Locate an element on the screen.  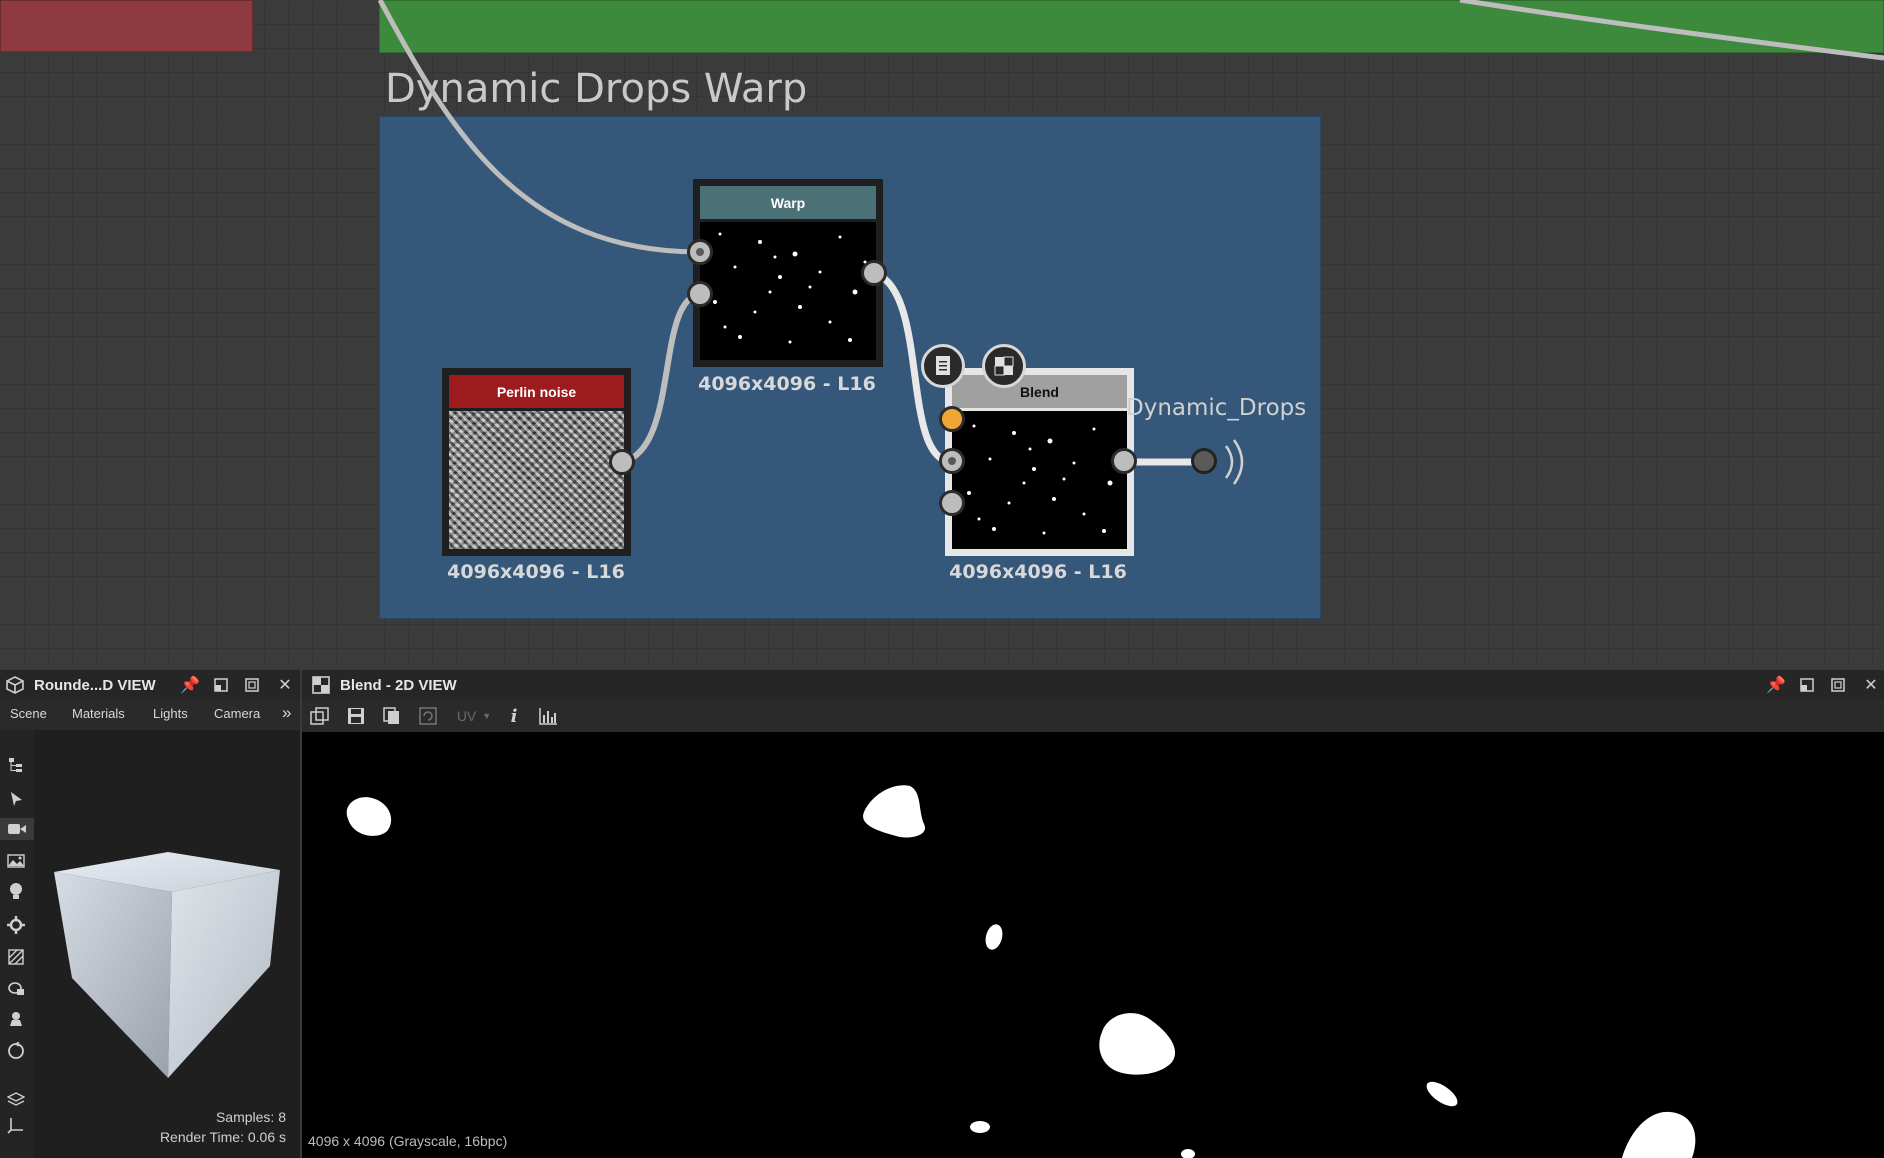
axis-icon is located at coordinates (16, 1125).